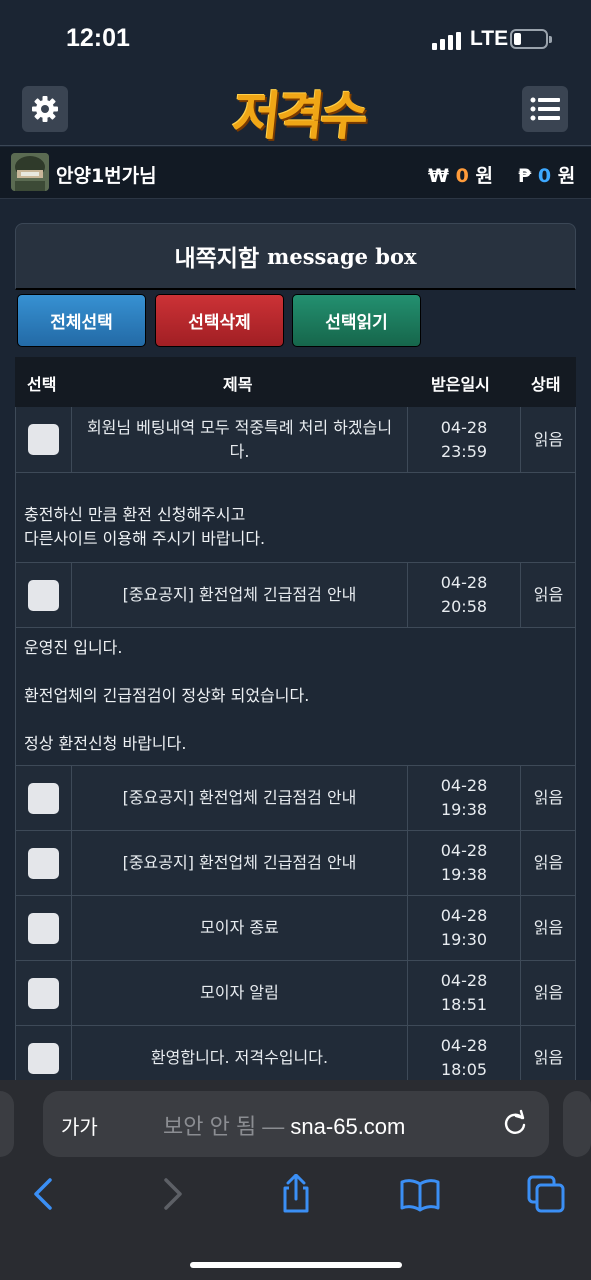  Describe the element at coordinates (81, 320) in the screenshot. I see `select-all-button: 전체선택` at that location.